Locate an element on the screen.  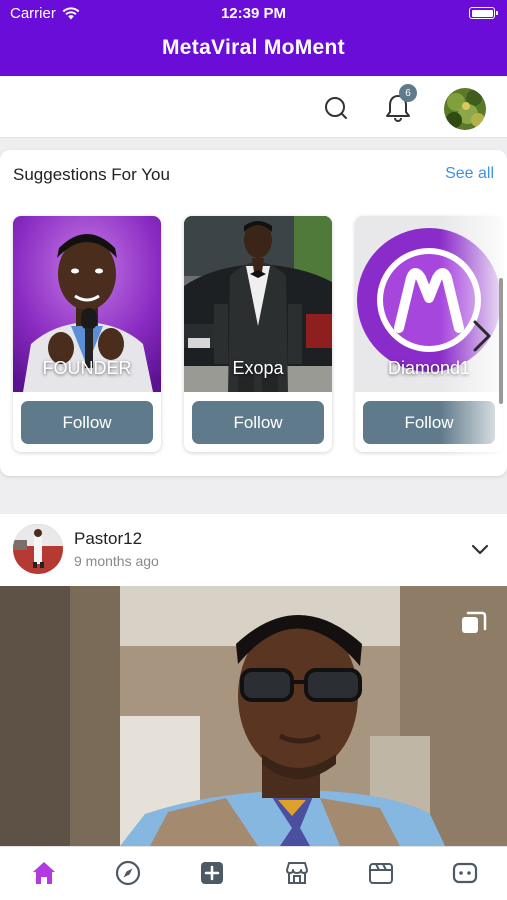
suggestion-name: Exopa is located at coordinates (258, 368).